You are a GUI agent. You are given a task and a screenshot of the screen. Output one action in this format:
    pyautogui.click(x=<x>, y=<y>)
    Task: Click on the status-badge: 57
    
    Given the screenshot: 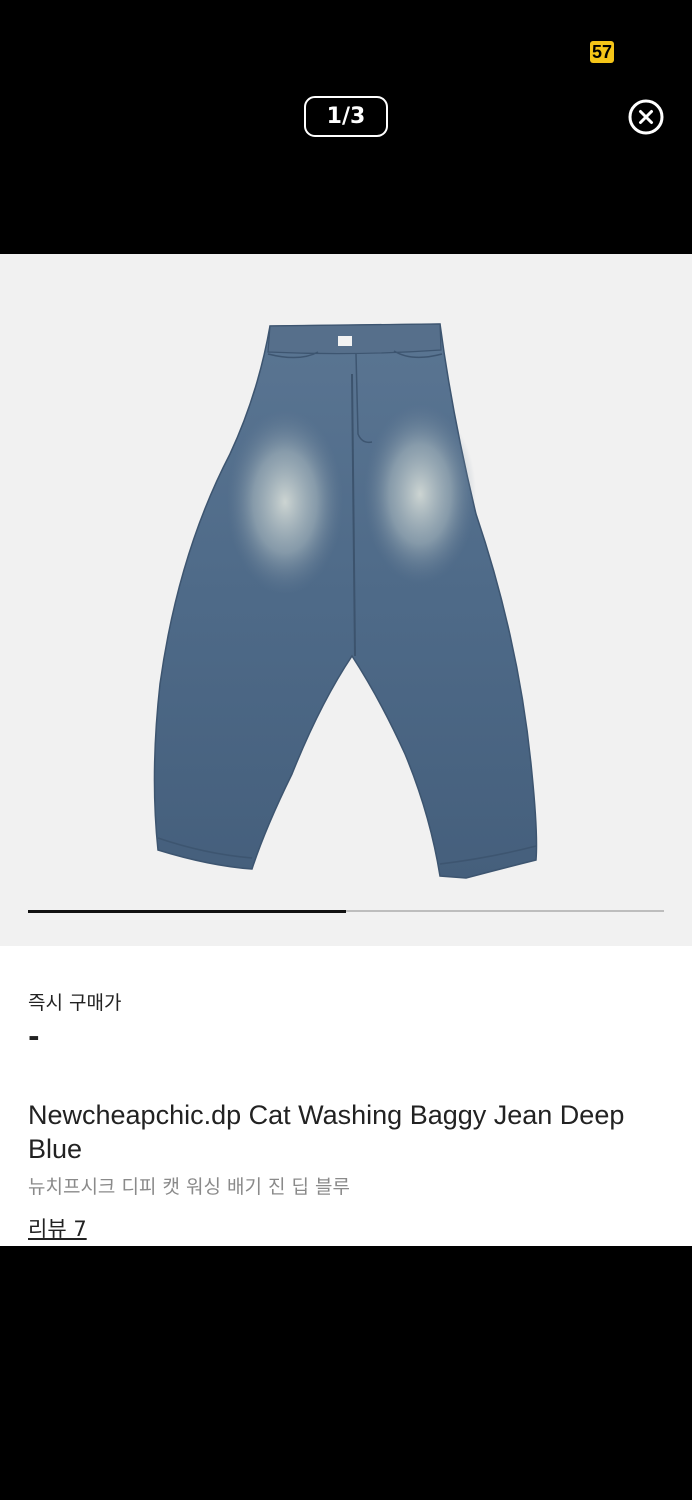 What is the action you would take?
    pyautogui.click(x=602, y=52)
    